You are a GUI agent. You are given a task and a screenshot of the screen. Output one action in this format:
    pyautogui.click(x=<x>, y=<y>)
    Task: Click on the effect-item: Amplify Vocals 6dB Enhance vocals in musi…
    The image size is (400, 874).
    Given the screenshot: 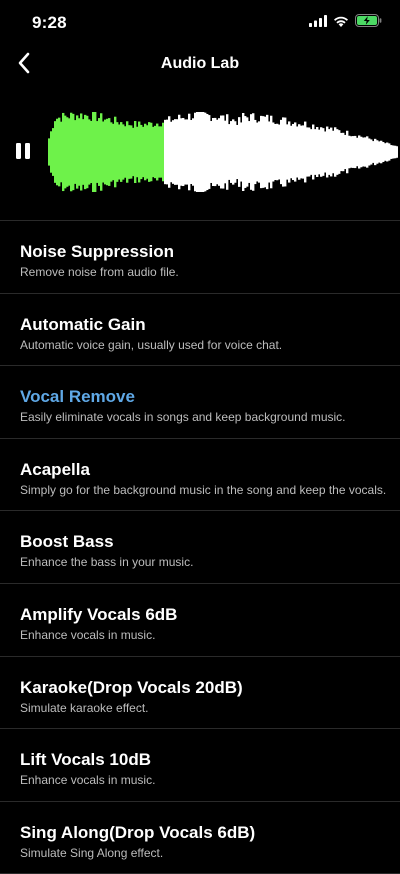 What is the action you would take?
    pyautogui.click(x=200, y=620)
    